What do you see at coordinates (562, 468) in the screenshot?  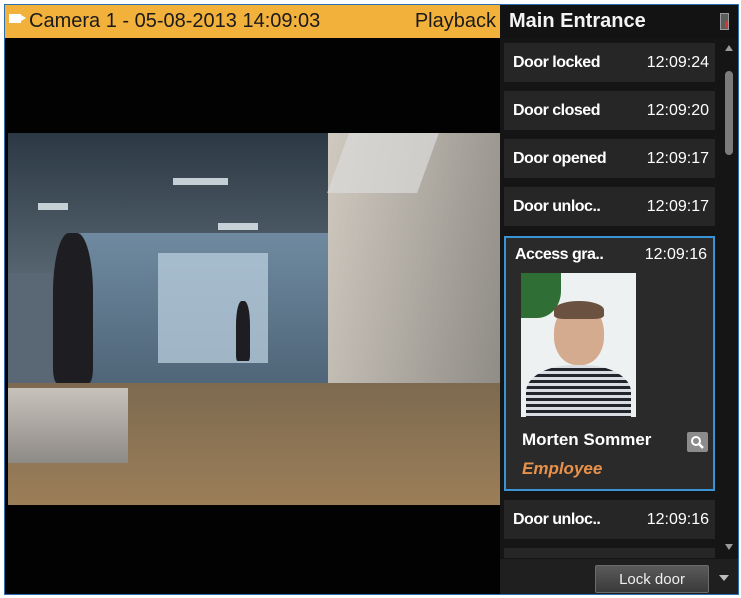 I see `person-role: Employee` at bounding box center [562, 468].